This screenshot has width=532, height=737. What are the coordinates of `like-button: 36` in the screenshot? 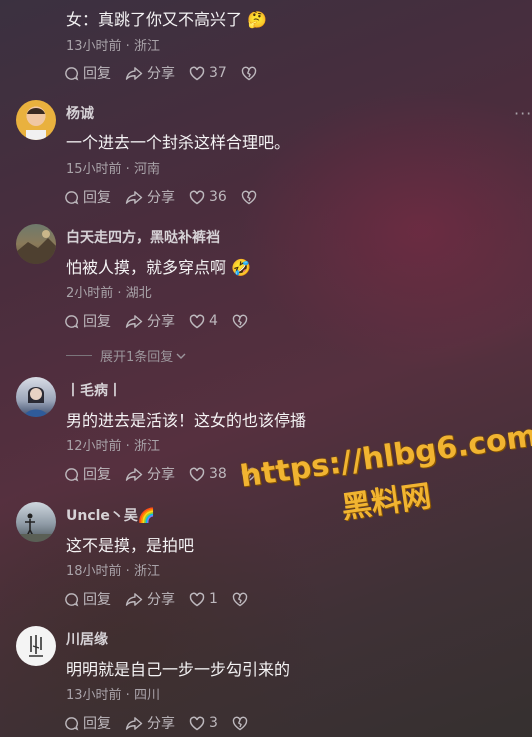 It's located at (208, 197).